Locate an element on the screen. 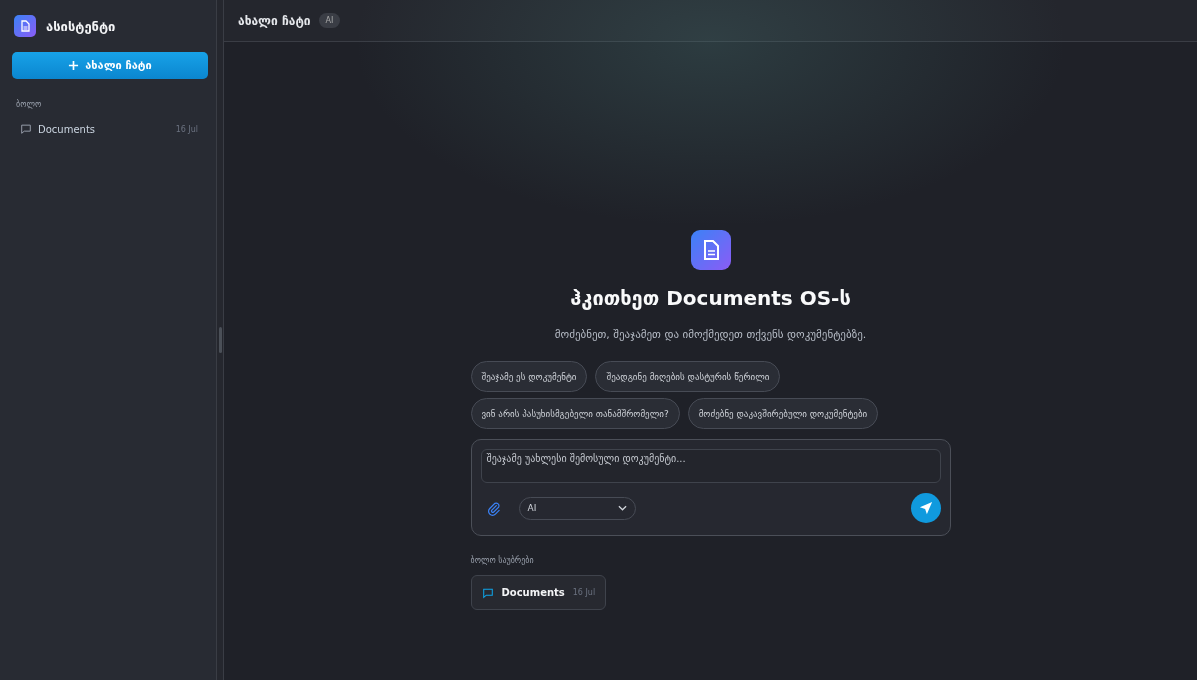 Image resolution: width=1197 pixels, height=680 pixels. hero-subtitle: მოძებნეთ, შეაჯამეთ და იმოქმედეთ თქვენს დოკუმენტებზე. is located at coordinates (710, 334).